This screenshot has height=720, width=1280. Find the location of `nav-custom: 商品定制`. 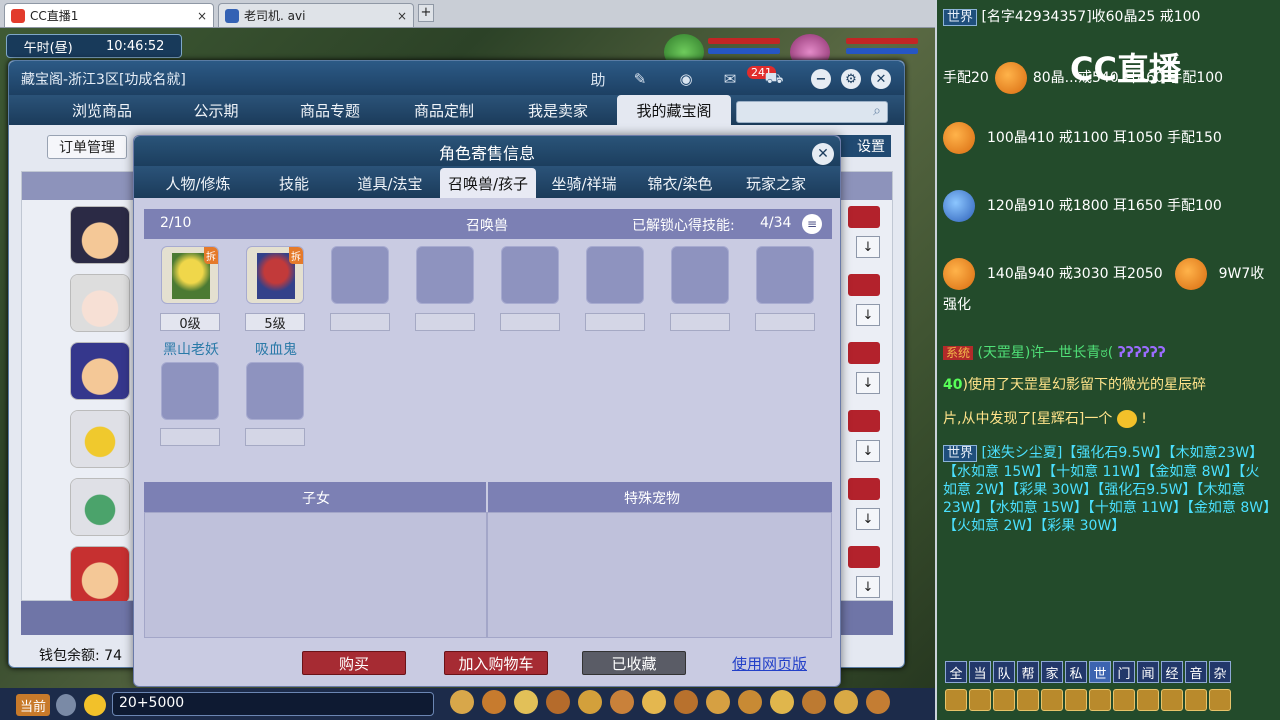

nav-custom: 商品定制 is located at coordinates (444, 110).